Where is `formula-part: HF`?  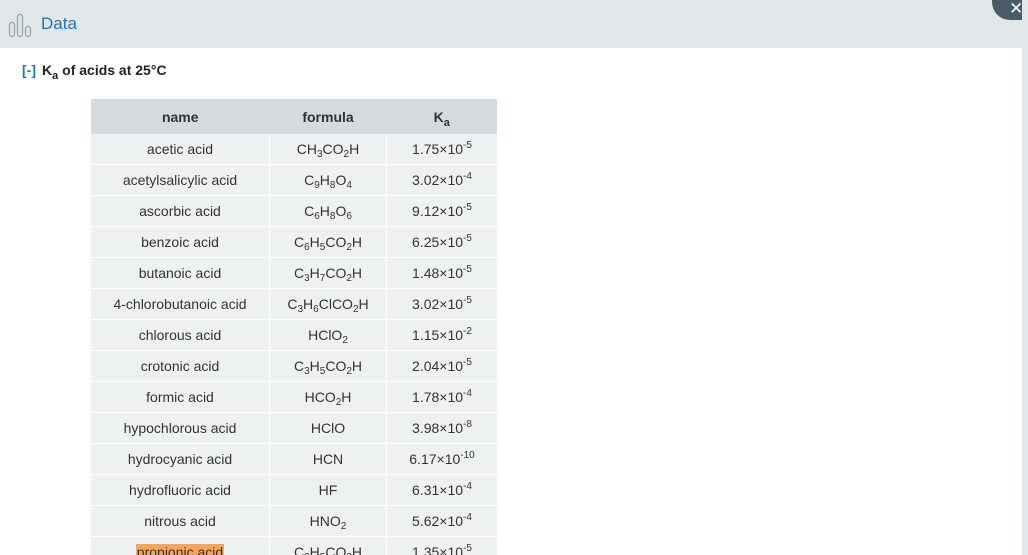
formula-part: HF is located at coordinates (328, 490).